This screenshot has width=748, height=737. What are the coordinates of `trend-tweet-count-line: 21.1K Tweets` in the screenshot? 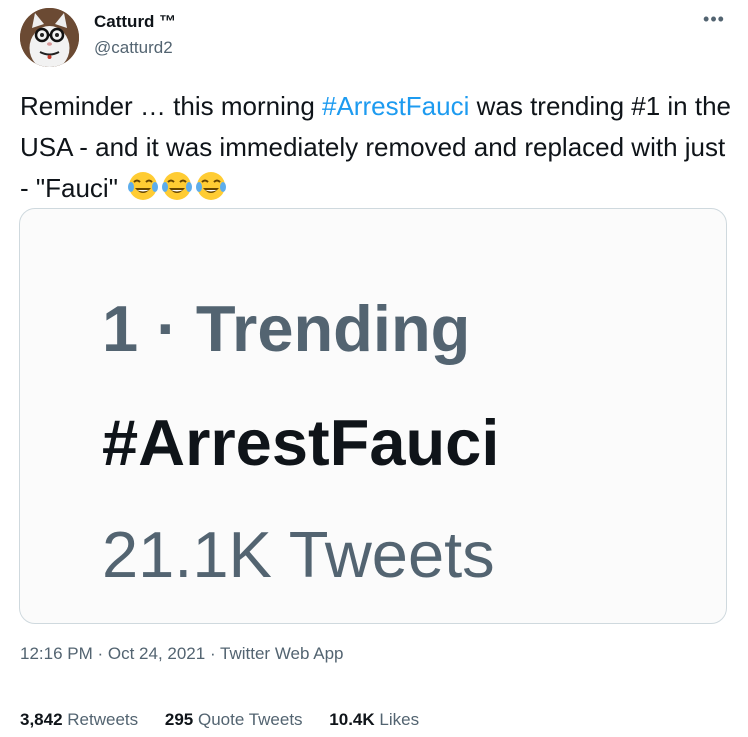 It's located at (298, 554).